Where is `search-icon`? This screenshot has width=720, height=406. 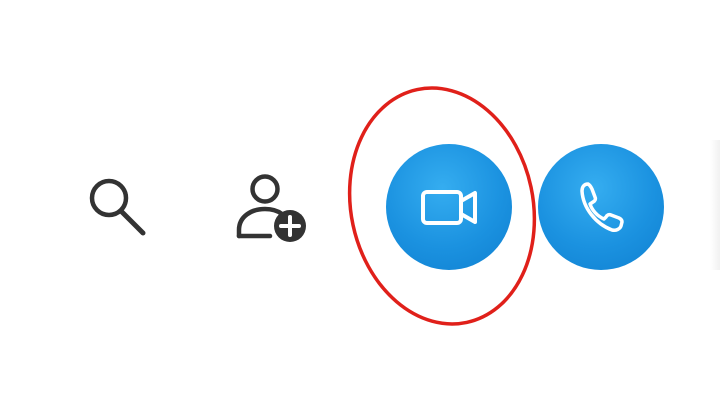
search-icon is located at coordinates (117, 207).